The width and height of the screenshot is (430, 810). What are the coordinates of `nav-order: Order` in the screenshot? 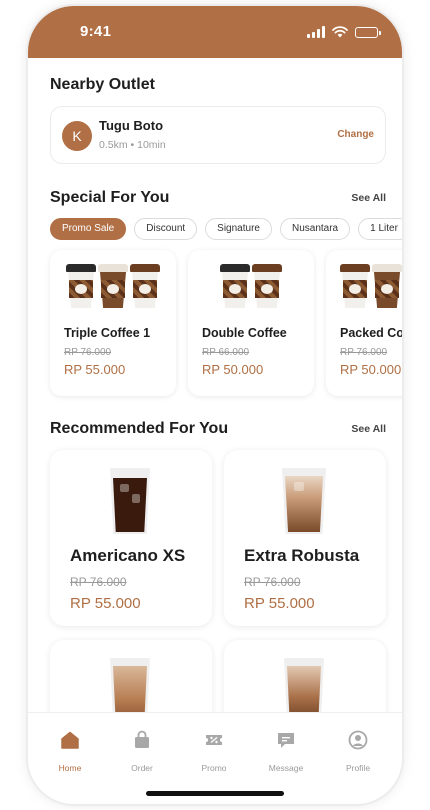 It's located at (142, 751).